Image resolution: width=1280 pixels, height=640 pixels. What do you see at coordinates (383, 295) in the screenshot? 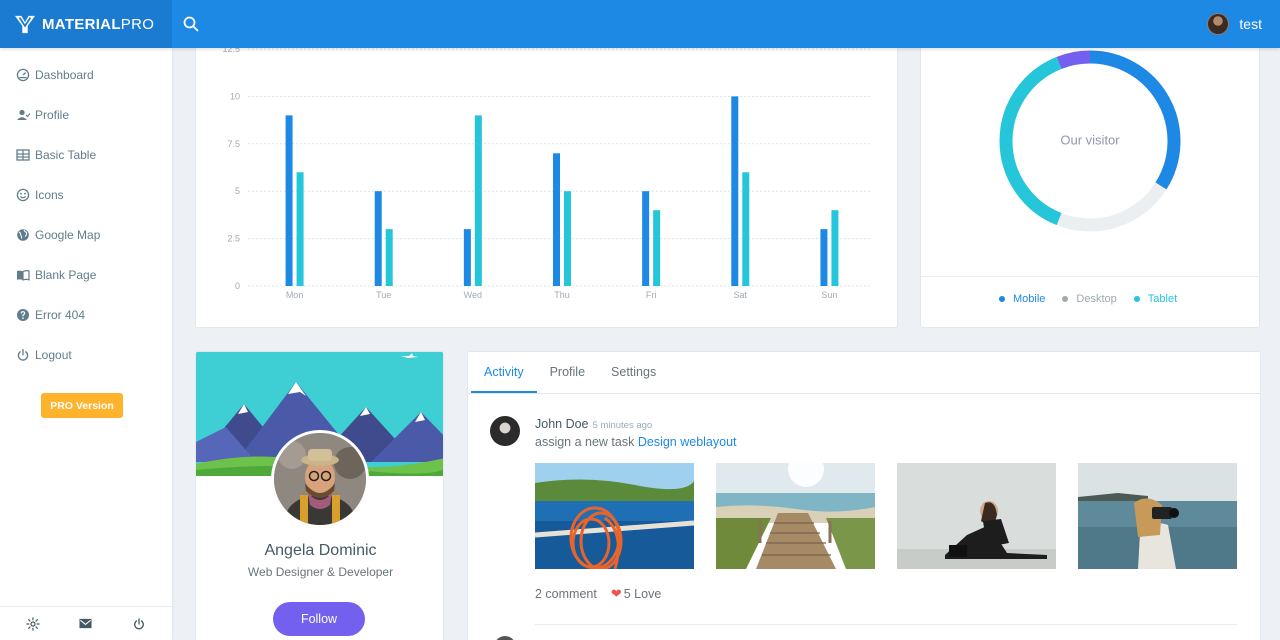
I see `x-tick-label: Tue` at bounding box center [383, 295].